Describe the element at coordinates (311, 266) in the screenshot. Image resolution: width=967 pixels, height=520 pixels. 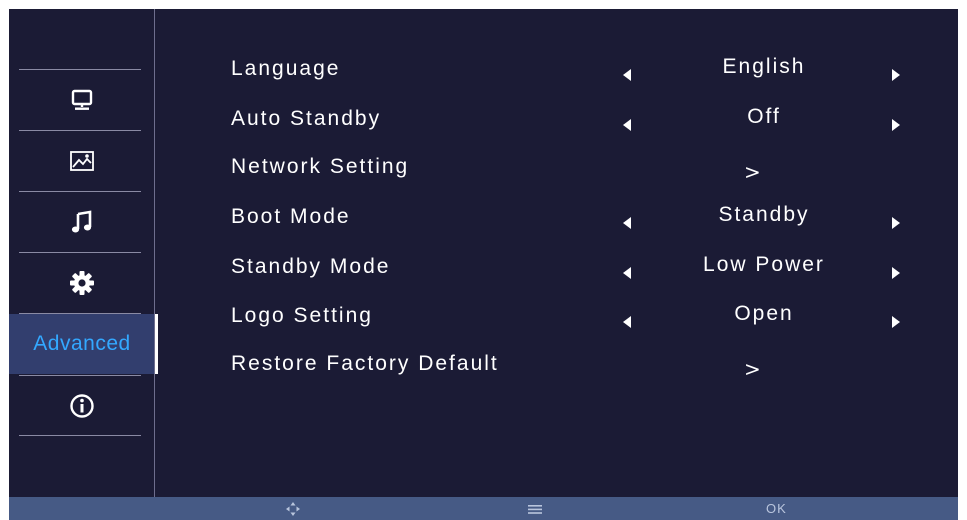
I see `row-label: Standby Mode` at that location.